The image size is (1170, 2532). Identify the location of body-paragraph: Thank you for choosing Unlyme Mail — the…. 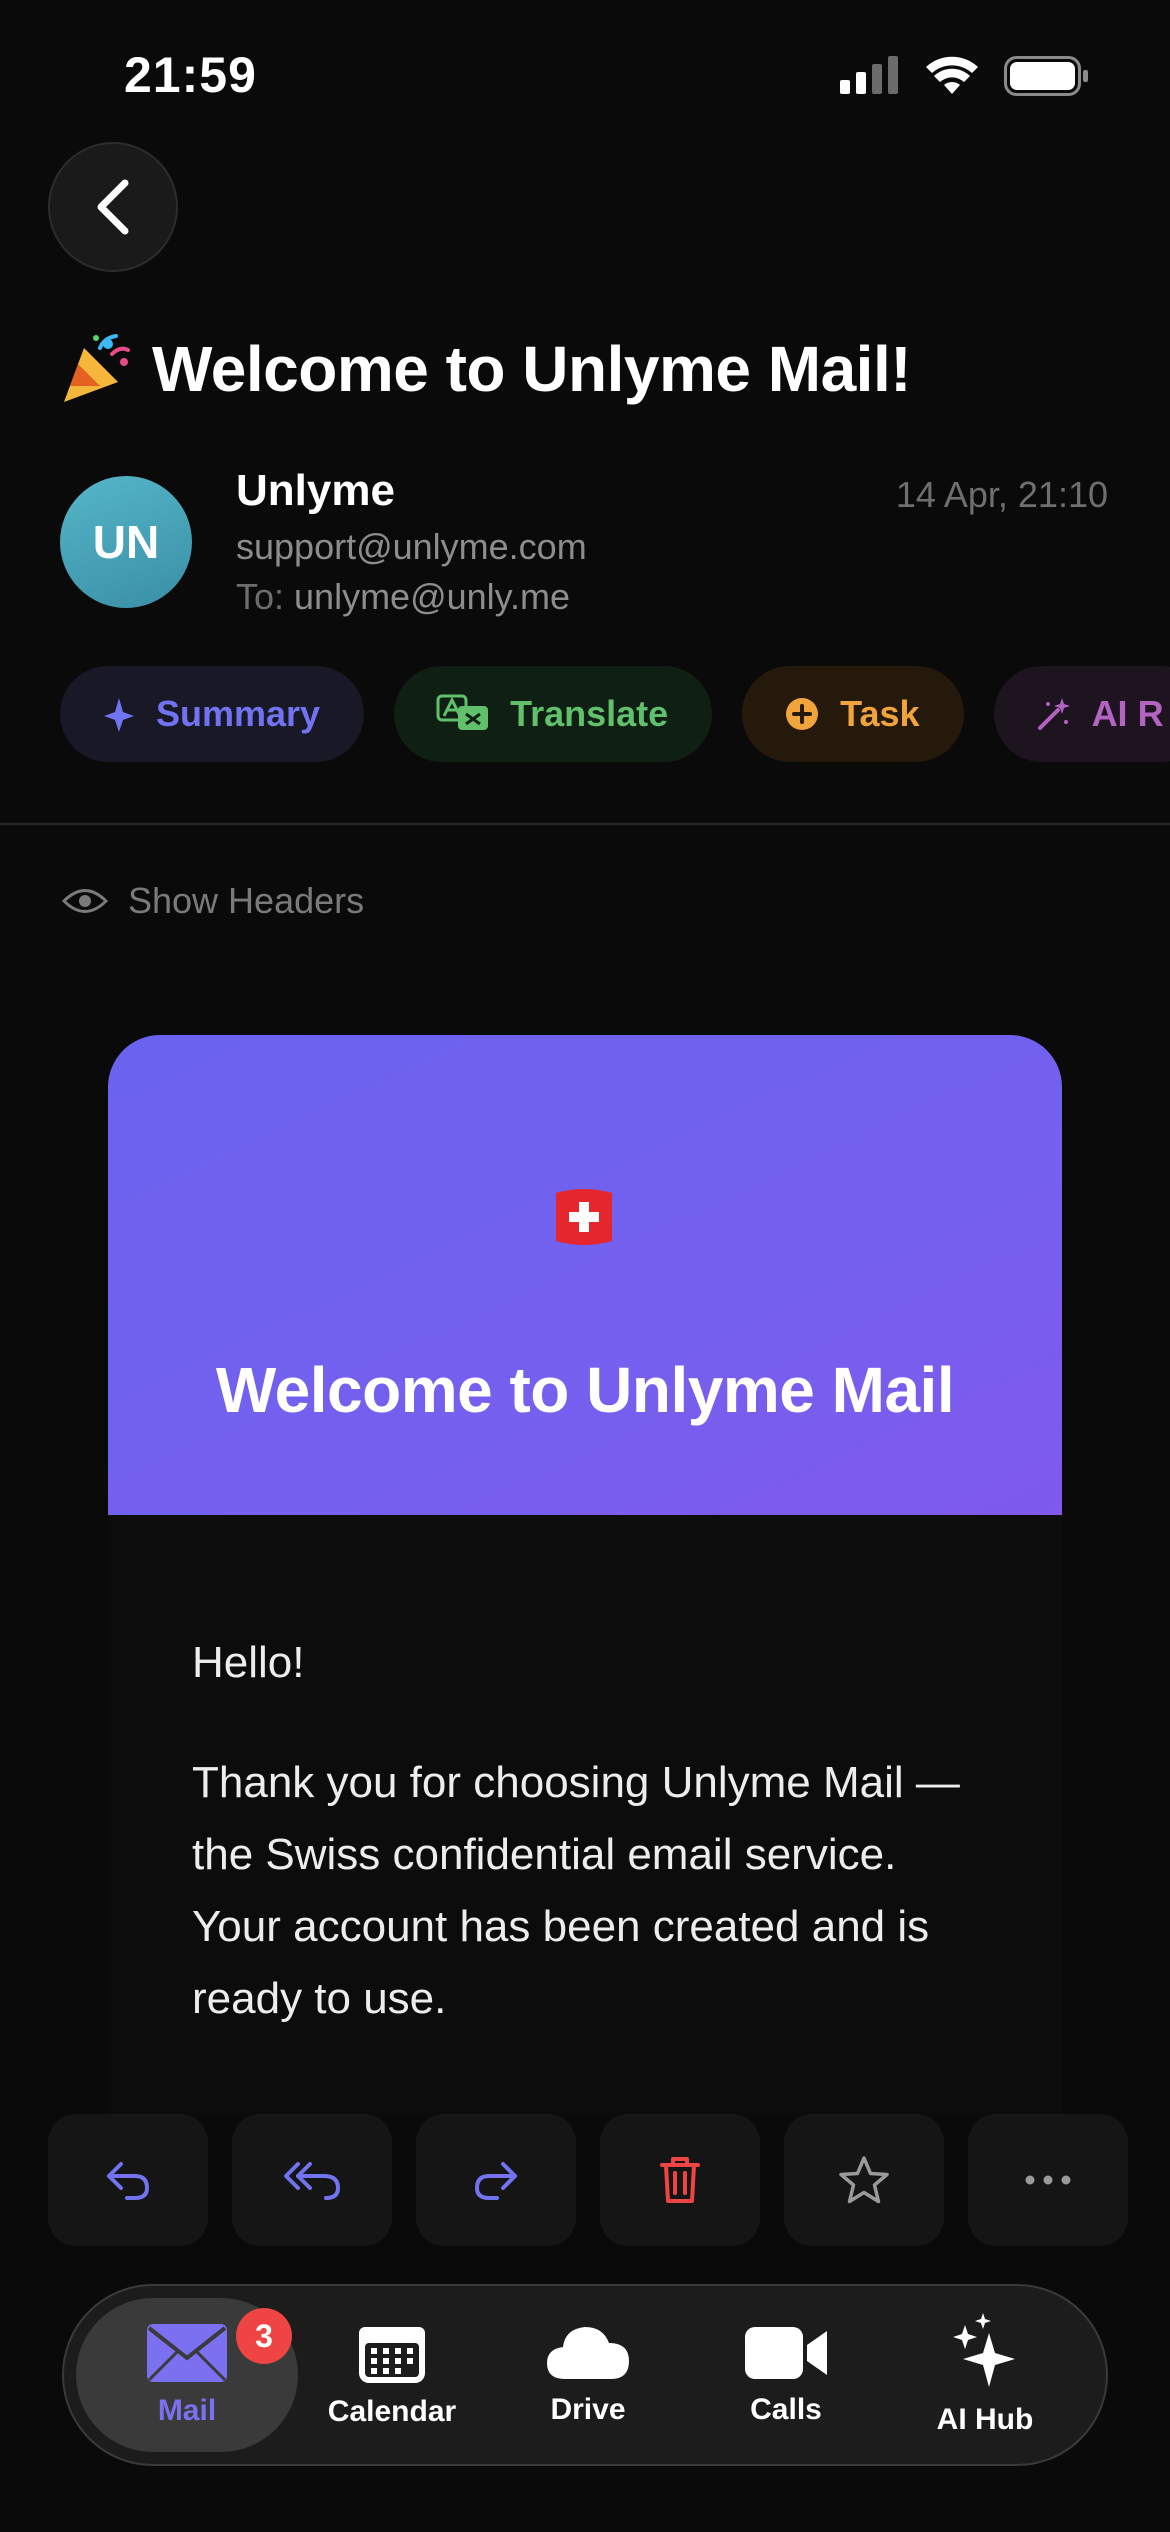
(576, 1890).